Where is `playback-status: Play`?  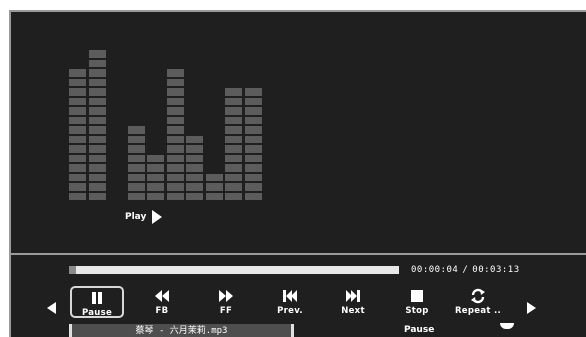 playback-status: Play is located at coordinates (144, 217).